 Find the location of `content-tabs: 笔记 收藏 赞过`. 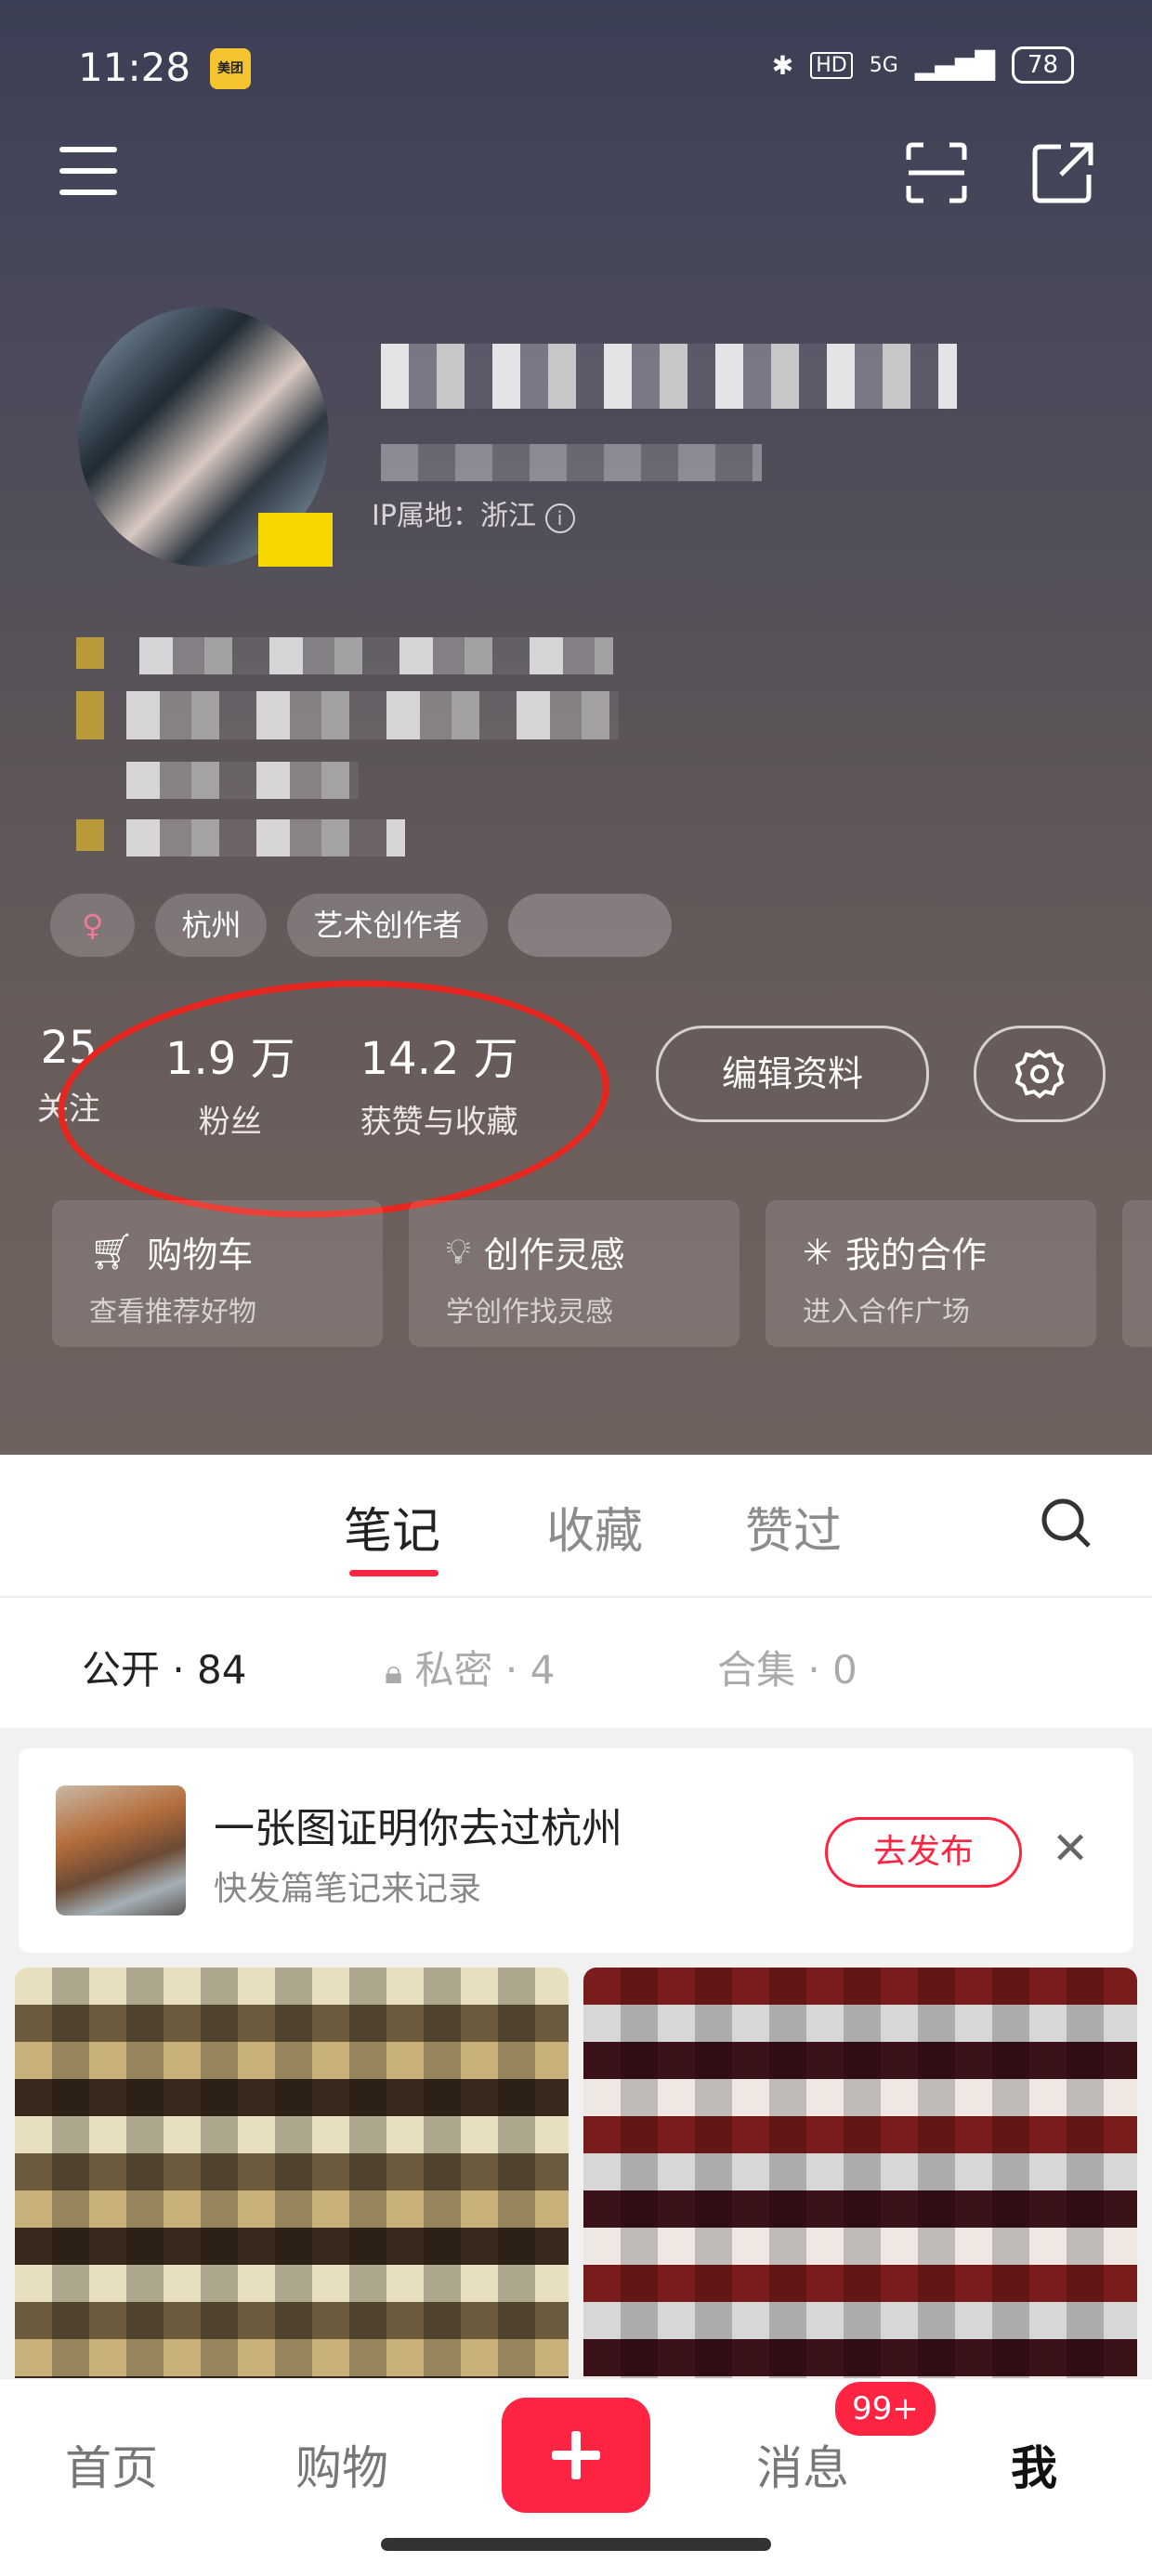

content-tabs: 笔记 收藏 赞过 is located at coordinates (576, 1527).